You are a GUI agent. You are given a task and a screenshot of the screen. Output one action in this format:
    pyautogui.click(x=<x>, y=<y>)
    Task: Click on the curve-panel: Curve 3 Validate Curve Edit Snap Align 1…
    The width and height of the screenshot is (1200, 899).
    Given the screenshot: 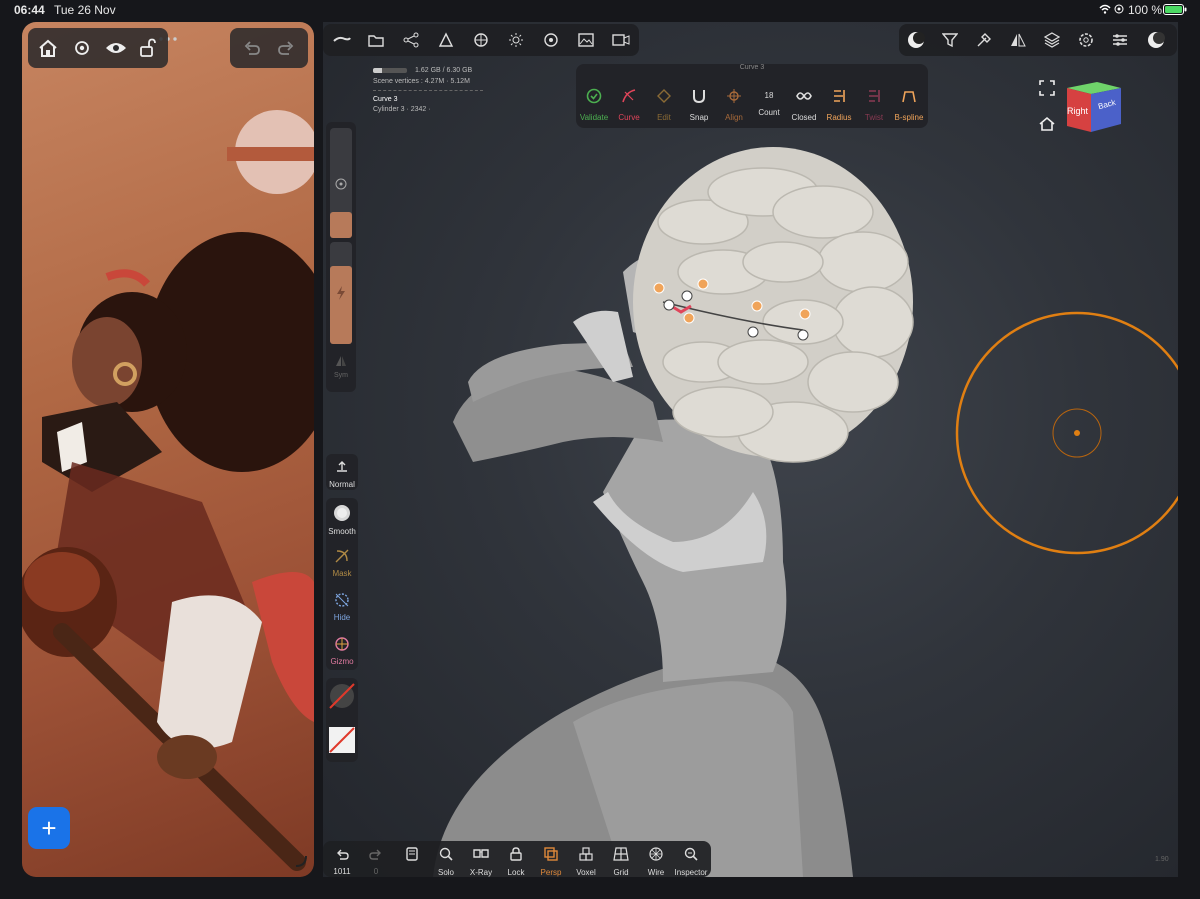 What is the action you would take?
    pyautogui.click(x=752, y=96)
    